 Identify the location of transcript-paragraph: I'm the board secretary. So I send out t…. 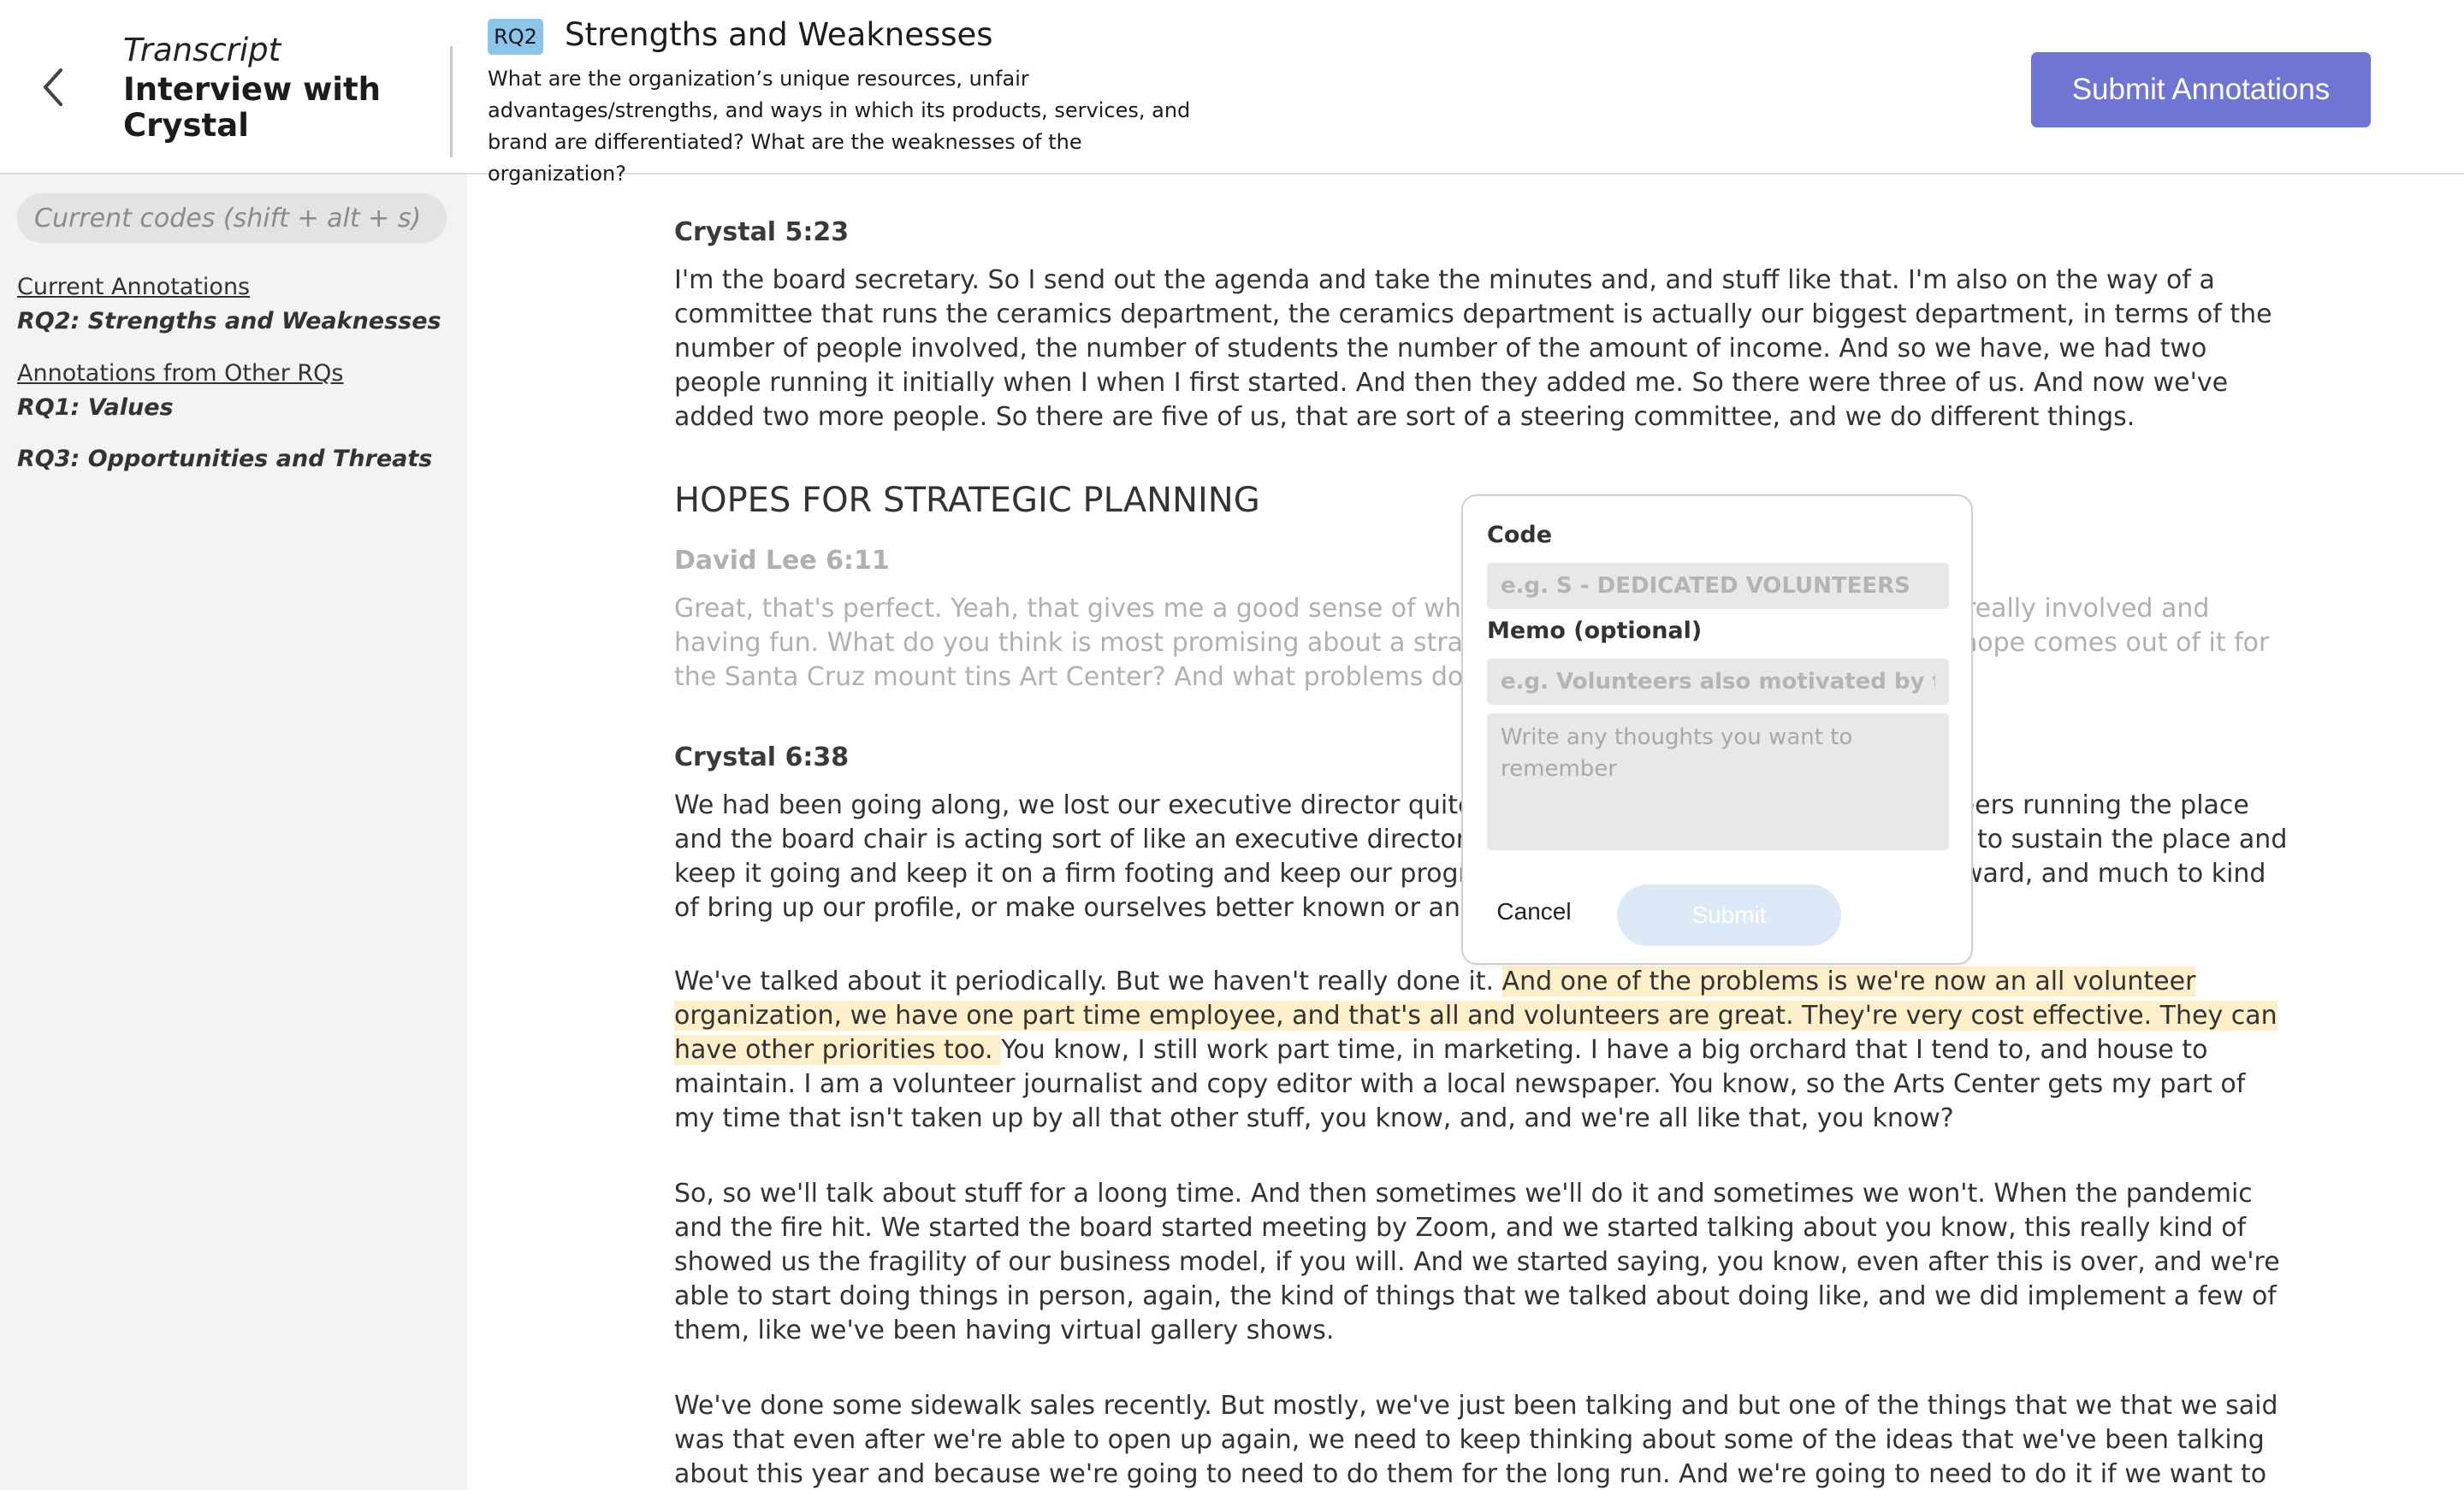
(1483, 349).